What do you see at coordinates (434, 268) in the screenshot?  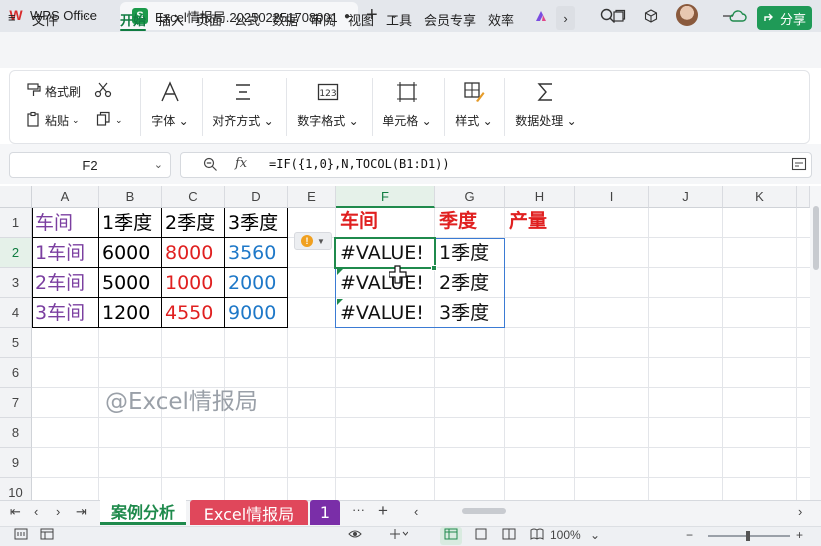 I see `fill-handle` at bounding box center [434, 268].